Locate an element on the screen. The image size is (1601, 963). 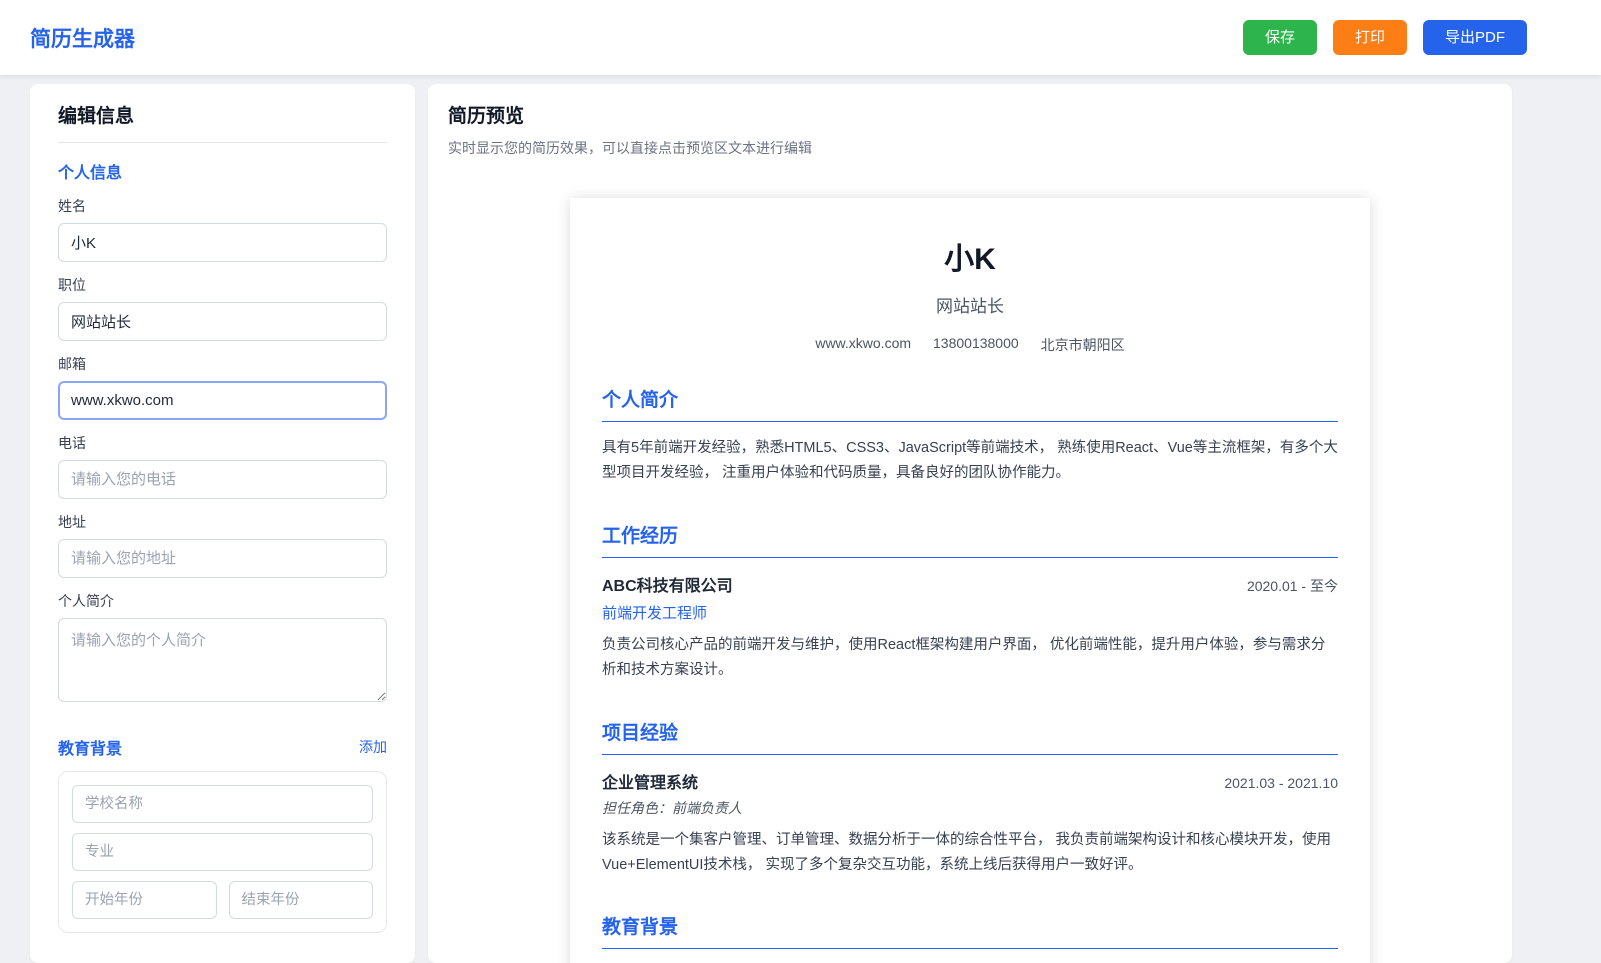
phone-label: 电话 is located at coordinates (72, 443).